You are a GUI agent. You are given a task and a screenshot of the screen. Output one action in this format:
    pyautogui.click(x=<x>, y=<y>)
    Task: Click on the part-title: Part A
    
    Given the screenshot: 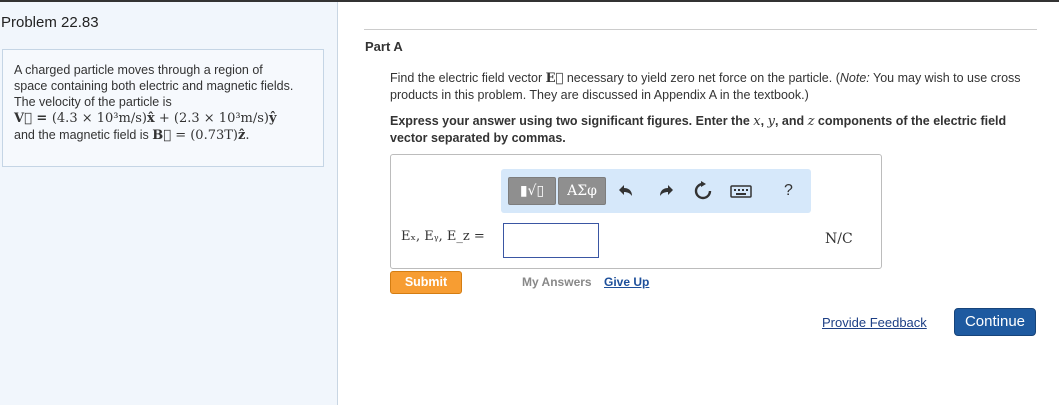 What is the action you would take?
    pyautogui.click(x=384, y=46)
    